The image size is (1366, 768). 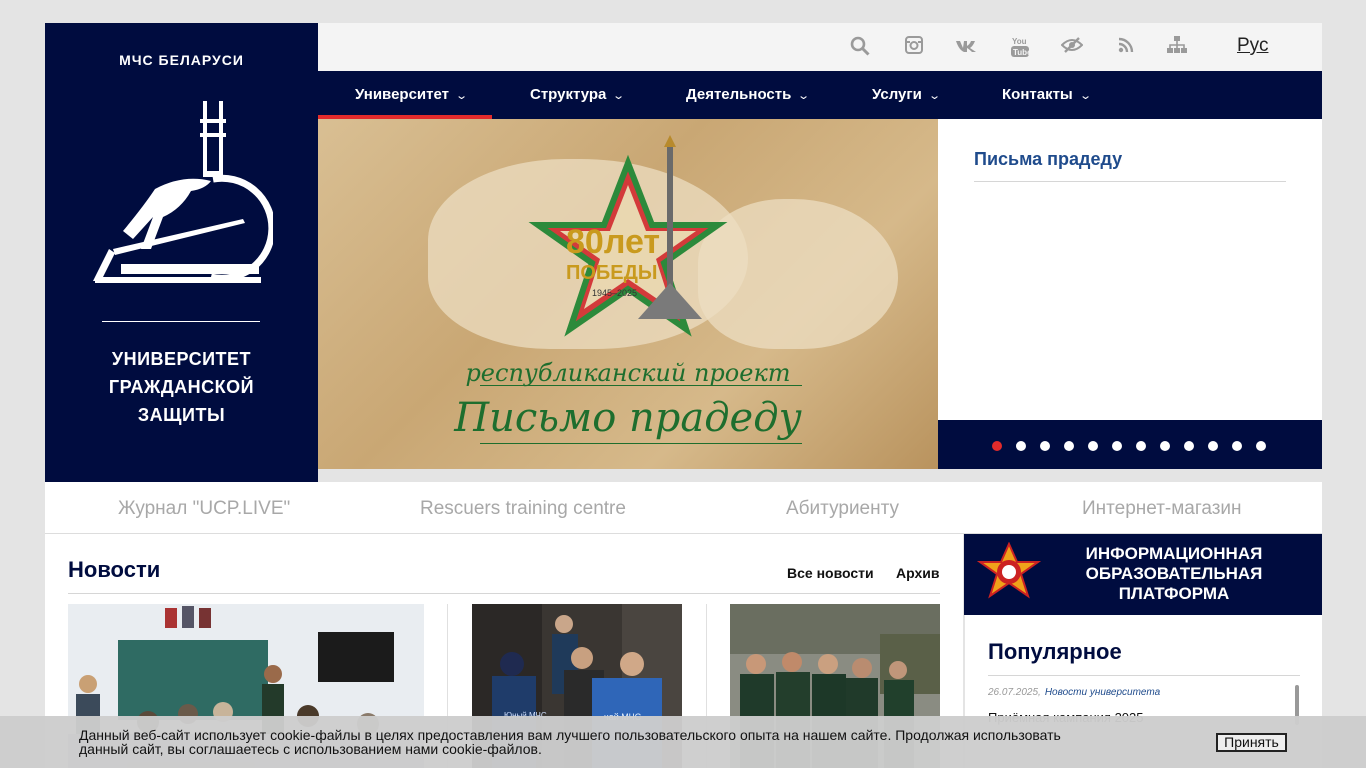 What do you see at coordinates (504, 593) in the screenshot?
I see `news-divider` at bounding box center [504, 593].